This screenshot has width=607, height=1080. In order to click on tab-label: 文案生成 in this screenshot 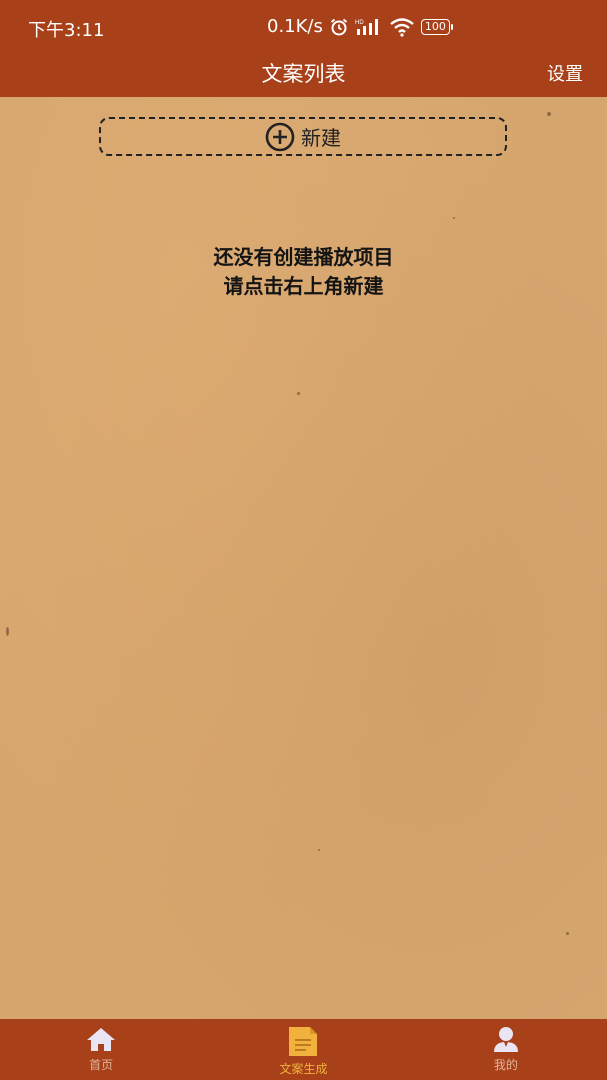, I will do `click(303, 1069)`.